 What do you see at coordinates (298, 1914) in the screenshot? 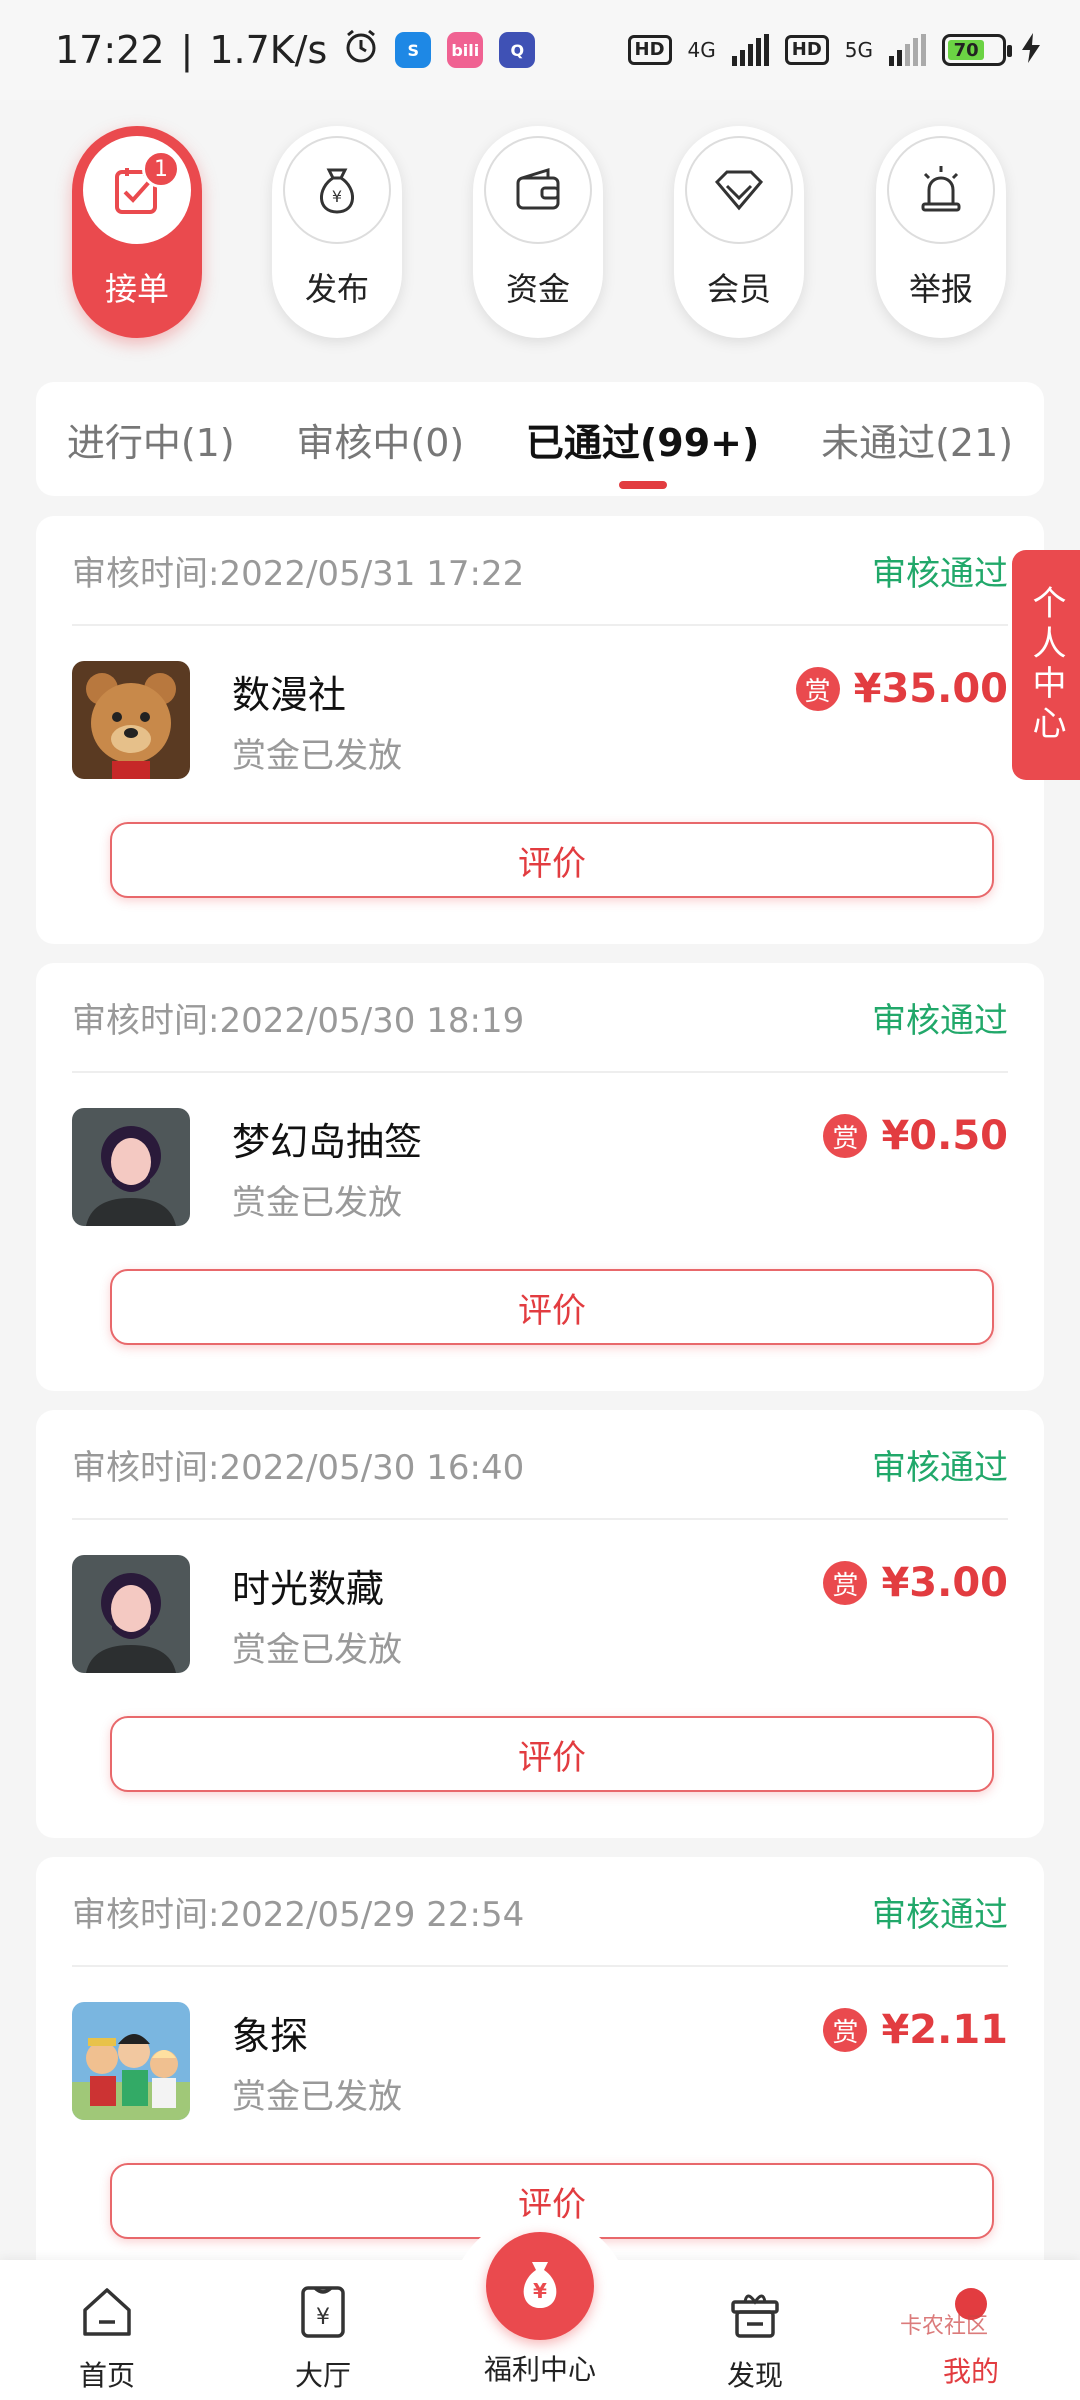
I see `review-time: 审核时间:2022/05/29 22:54` at bounding box center [298, 1914].